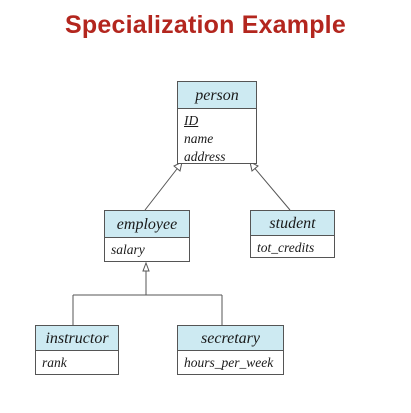  I want to click on entity-employee: employee salary, so click(147, 236).